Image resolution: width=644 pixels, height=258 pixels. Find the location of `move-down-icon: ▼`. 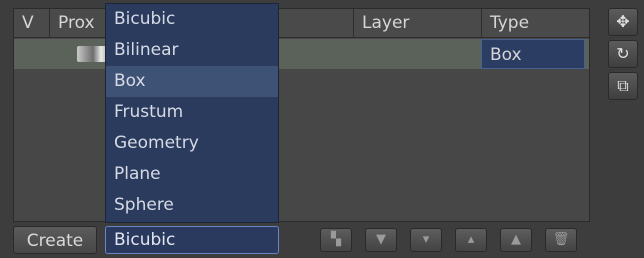

move-down-icon: ▼ is located at coordinates (381, 240).